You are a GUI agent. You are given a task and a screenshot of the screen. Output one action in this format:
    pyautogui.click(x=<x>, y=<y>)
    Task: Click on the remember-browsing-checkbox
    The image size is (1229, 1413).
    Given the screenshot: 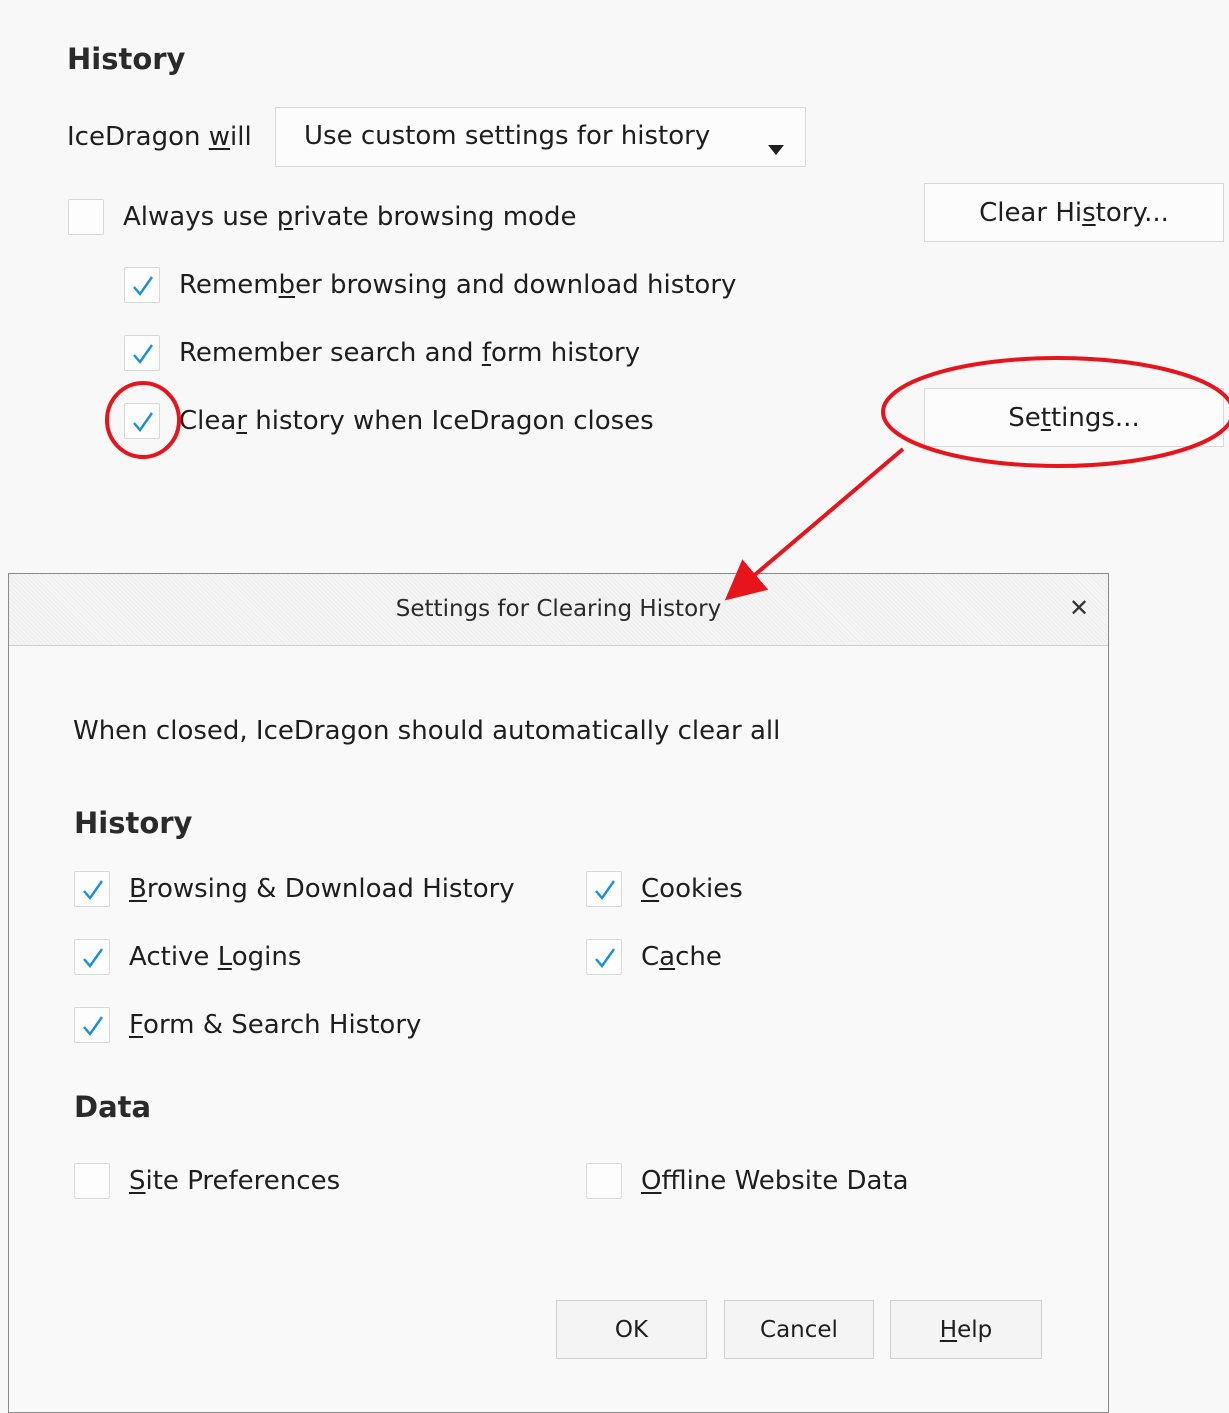 What is the action you would take?
    pyautogui.click(x=142, y=285)
    